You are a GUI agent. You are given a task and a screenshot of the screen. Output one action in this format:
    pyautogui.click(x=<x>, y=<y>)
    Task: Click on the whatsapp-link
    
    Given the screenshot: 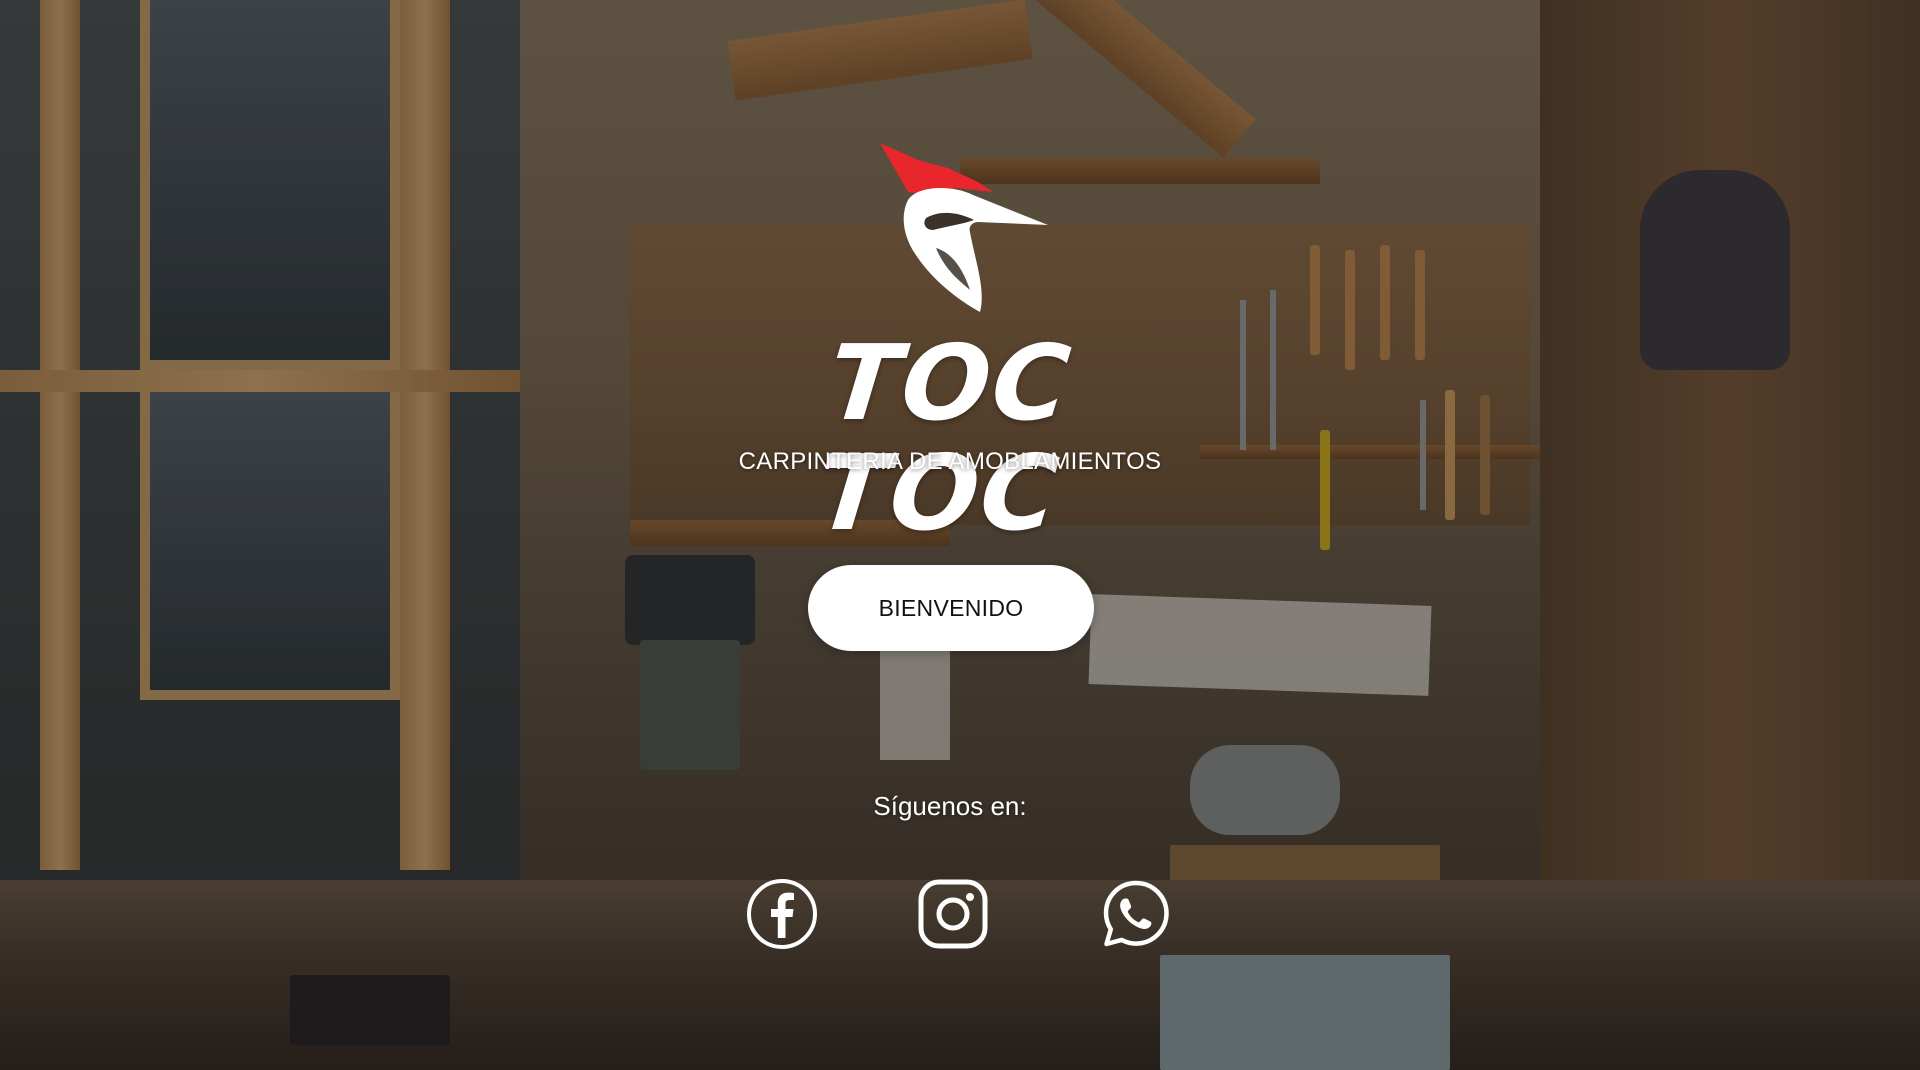 What is the action you would take?
    pyautogui.click(x=1136, y=914)
    